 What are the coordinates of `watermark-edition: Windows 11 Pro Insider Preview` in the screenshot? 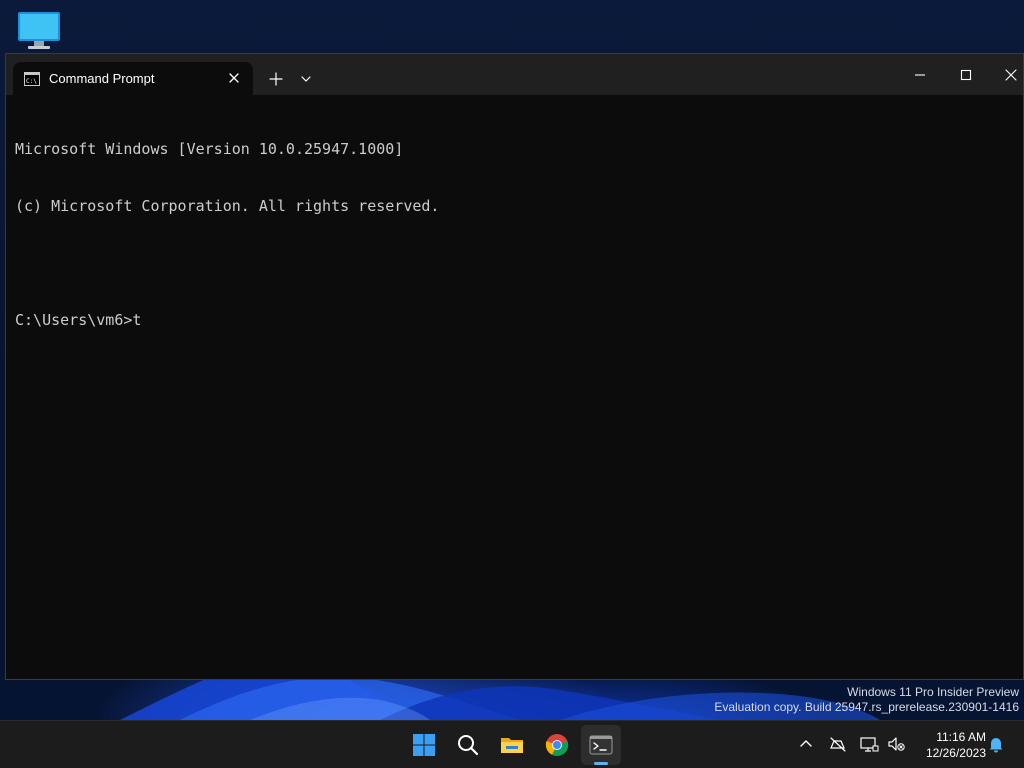 It's located at (933, 692).